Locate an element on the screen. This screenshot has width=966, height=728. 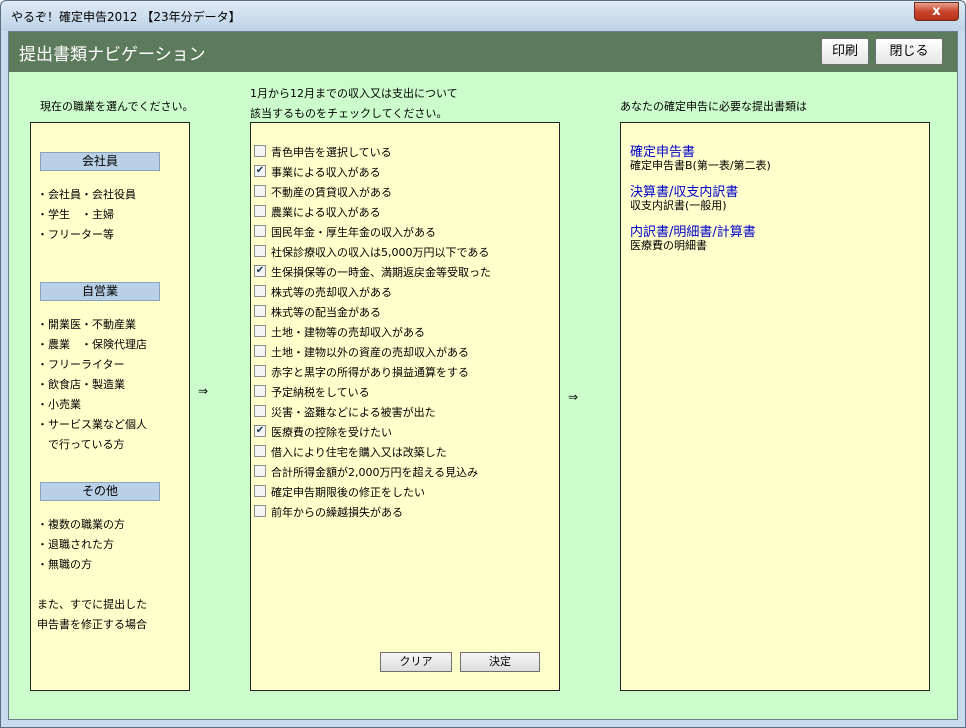
list-item: ・飲食店・製造業 is located at coordinates (81, 384).